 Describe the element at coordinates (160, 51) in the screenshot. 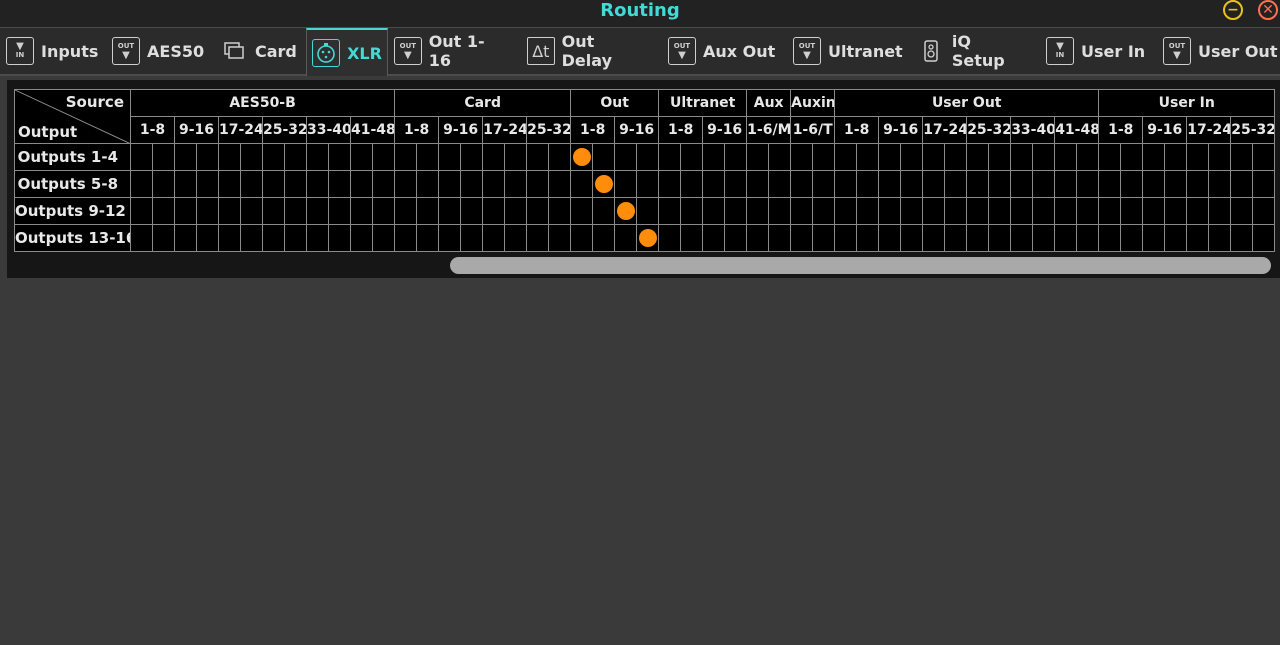

I see `tab-aes50: OUT ▼ AES50` at that location.